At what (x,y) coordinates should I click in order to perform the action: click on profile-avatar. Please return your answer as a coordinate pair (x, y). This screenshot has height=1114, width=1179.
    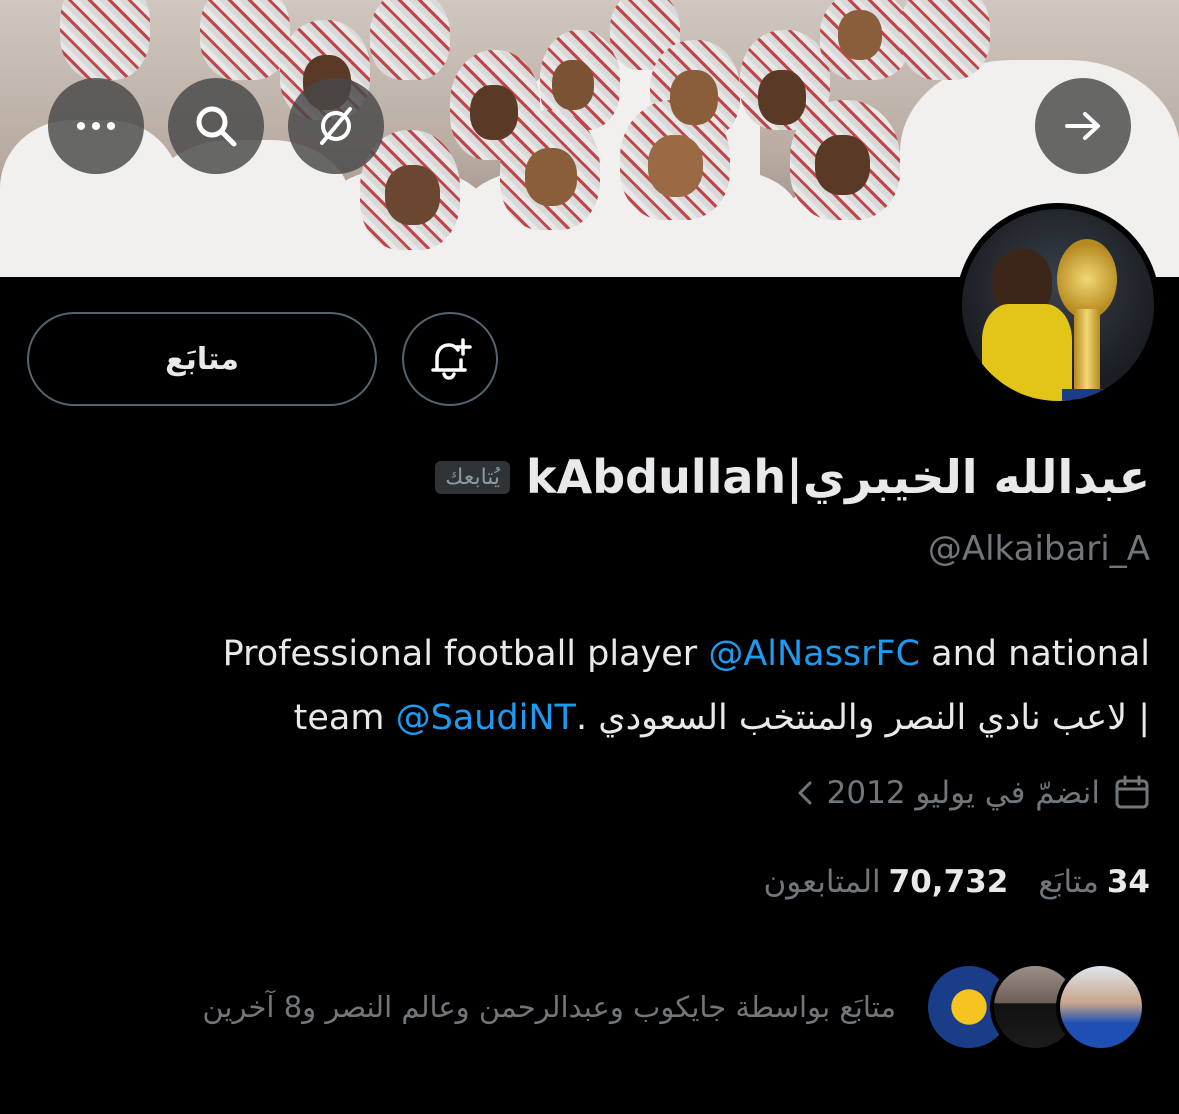
    Looking at the image, I should click on (1058, 305).